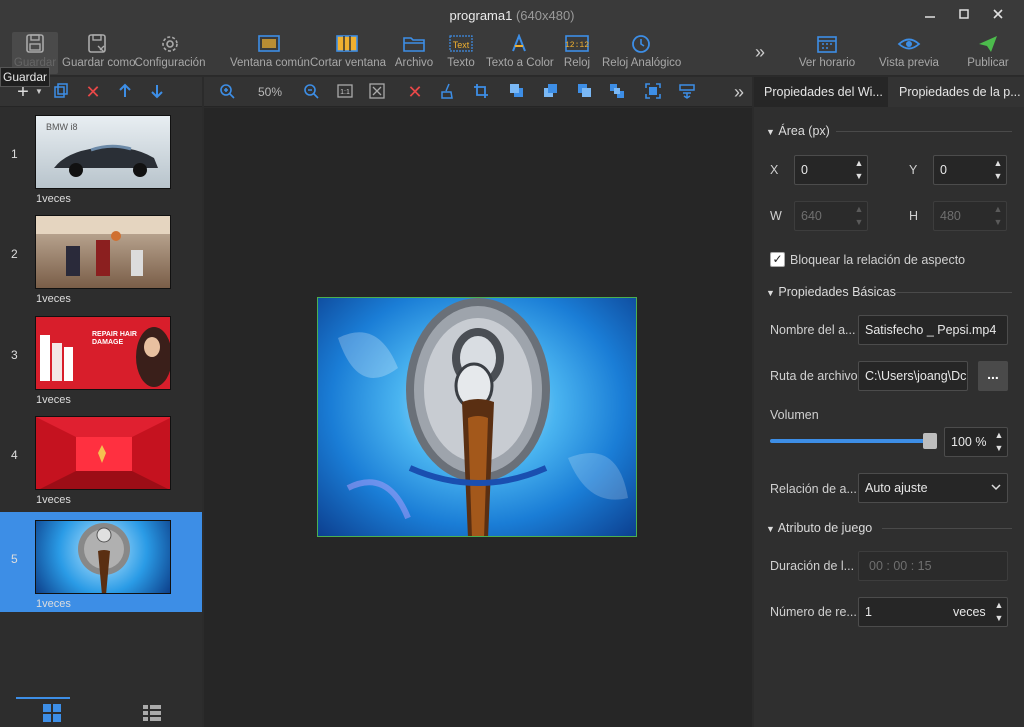 The height and width of the screenshot is (727, 1024). I want to click on settings-button: Configuración, so click(170, 53).